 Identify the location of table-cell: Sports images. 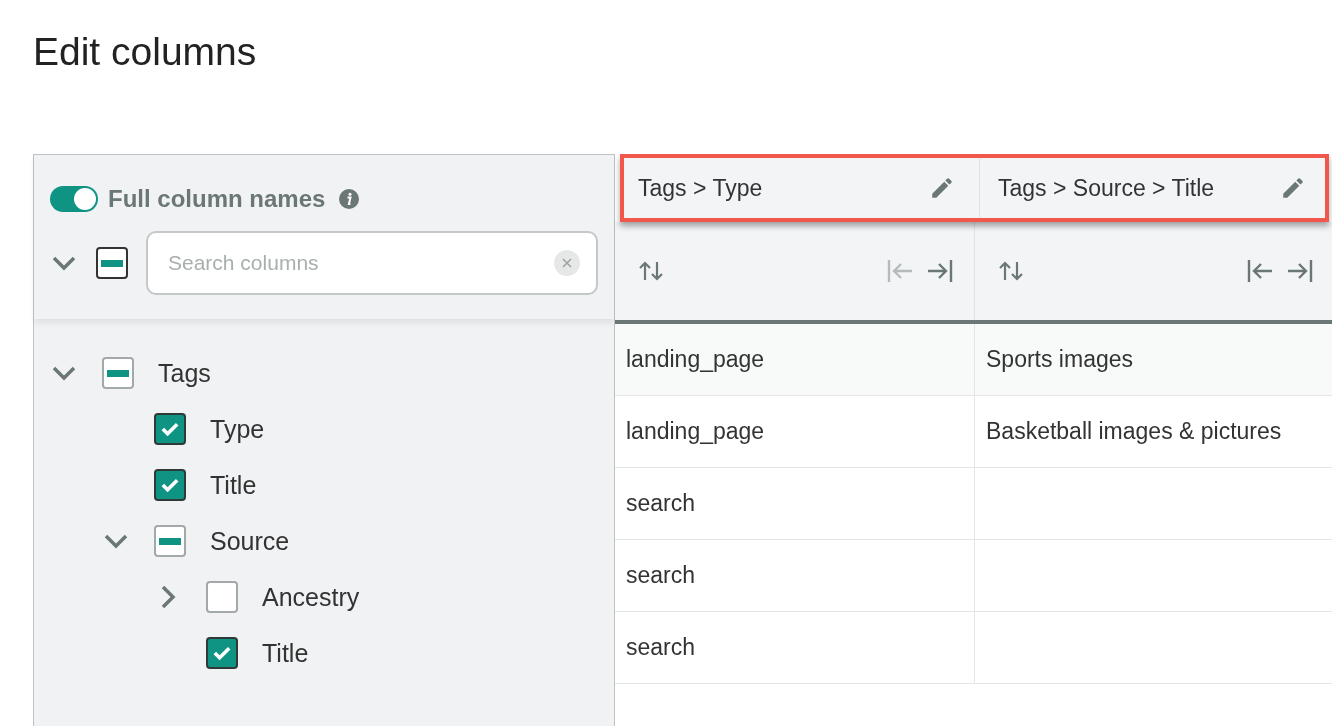
(1059, 359).